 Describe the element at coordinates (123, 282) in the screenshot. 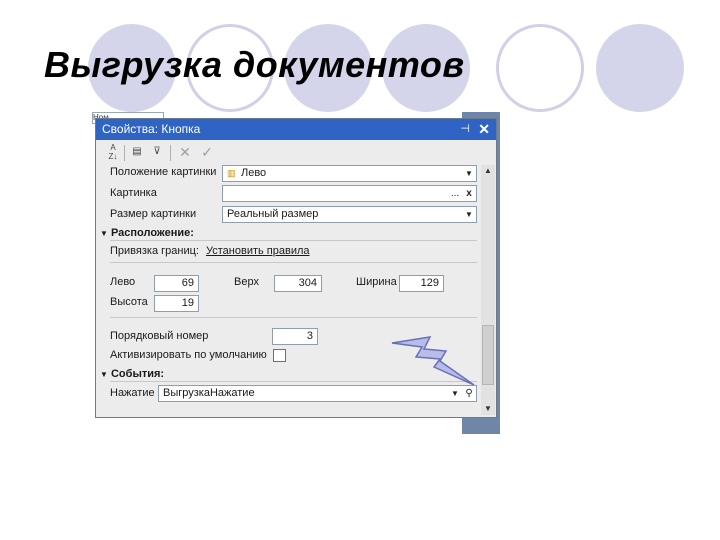

I see `left-label: Лево` at that location.